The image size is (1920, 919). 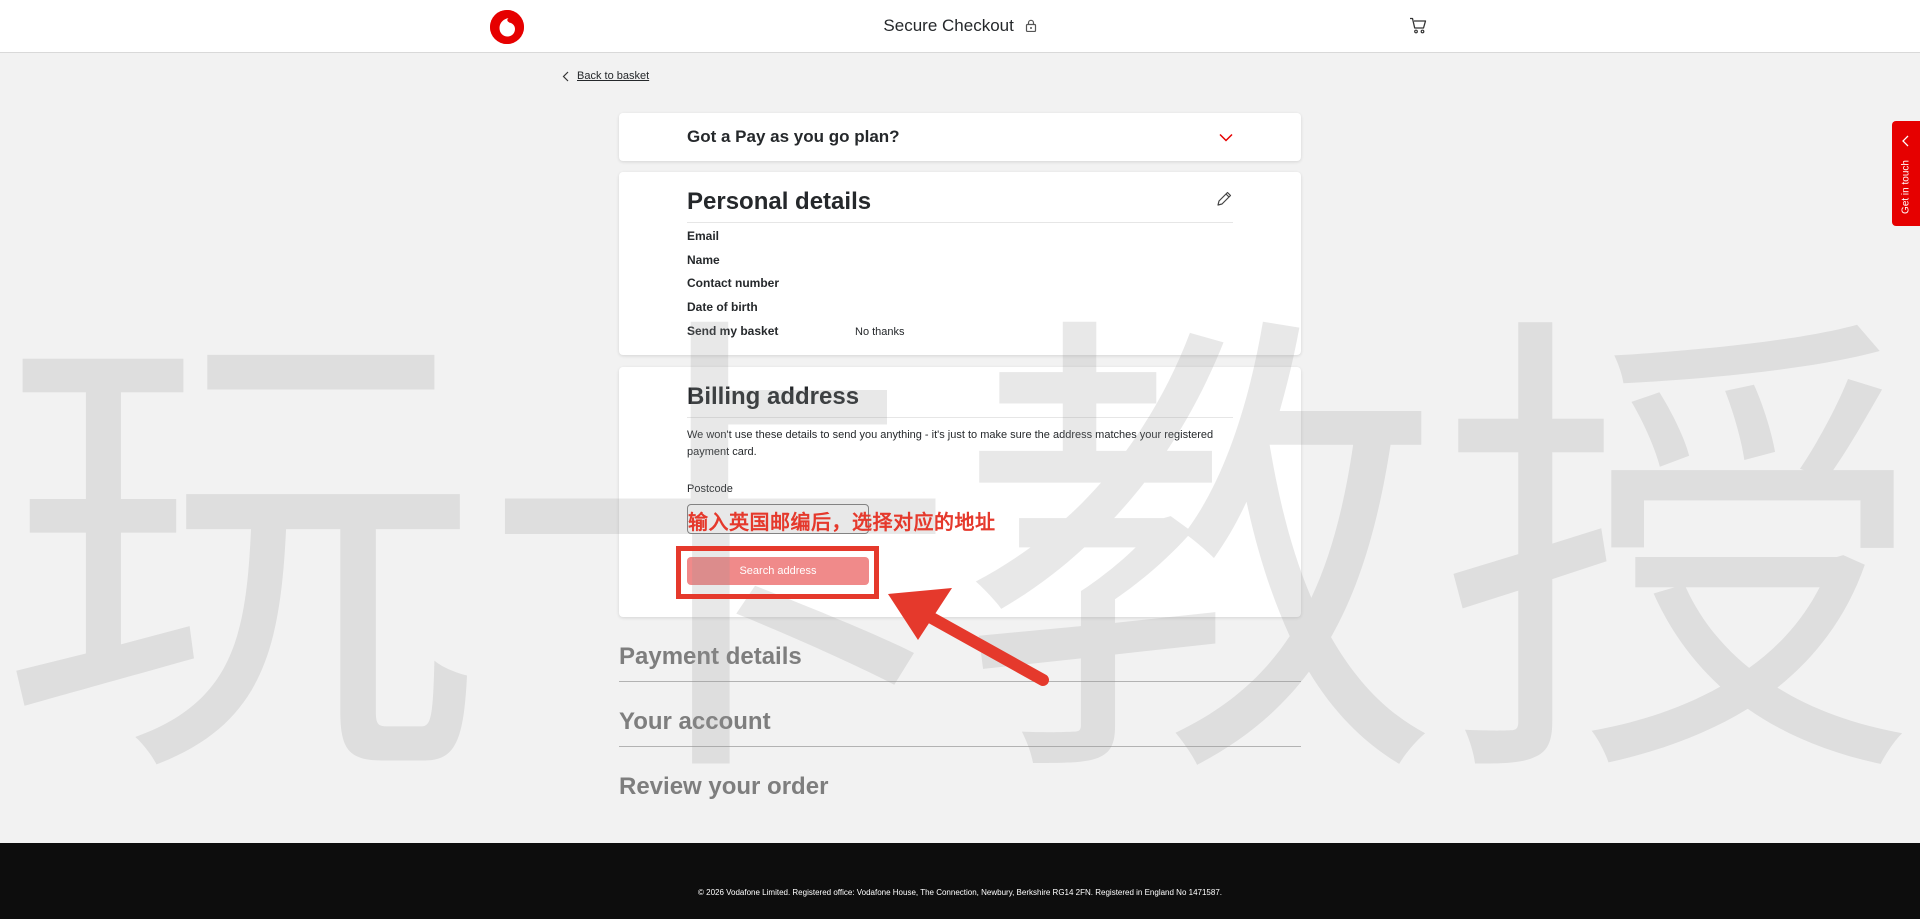 What do you see at coordinates (1224, 201) in the screenshot?
I see `pencil-edit-icon` at bounding box center [1224, 201].